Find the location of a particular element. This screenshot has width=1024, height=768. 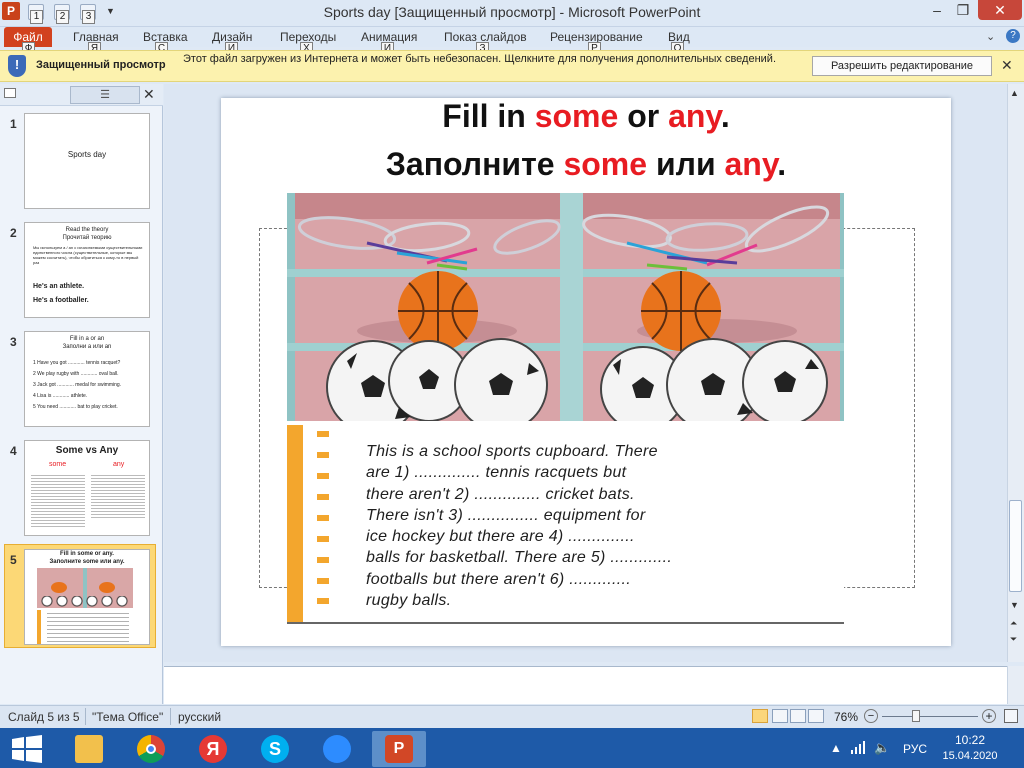

chrome-icon is located at coordinates (151, 749).